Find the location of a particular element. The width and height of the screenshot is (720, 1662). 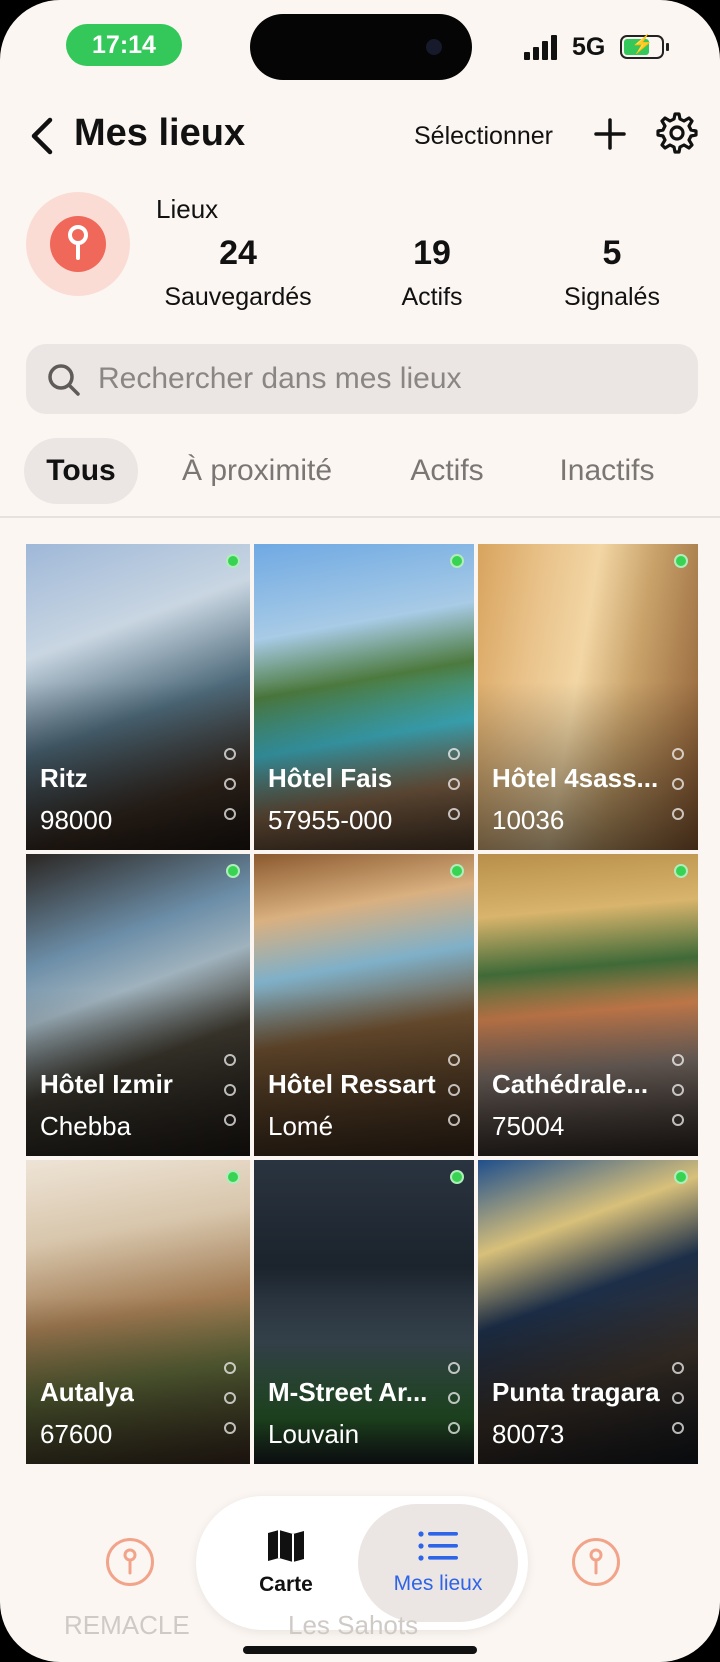

bottom-left-label: REMACLE is located at coordinates (127, 1625).